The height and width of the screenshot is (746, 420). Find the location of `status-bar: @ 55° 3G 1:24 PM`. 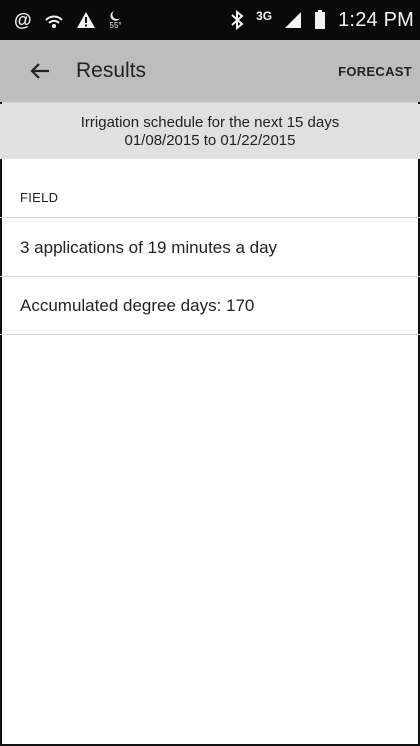

status-bar: @ 55° 3G 1:24 PM is located at coordinates (210, 20).